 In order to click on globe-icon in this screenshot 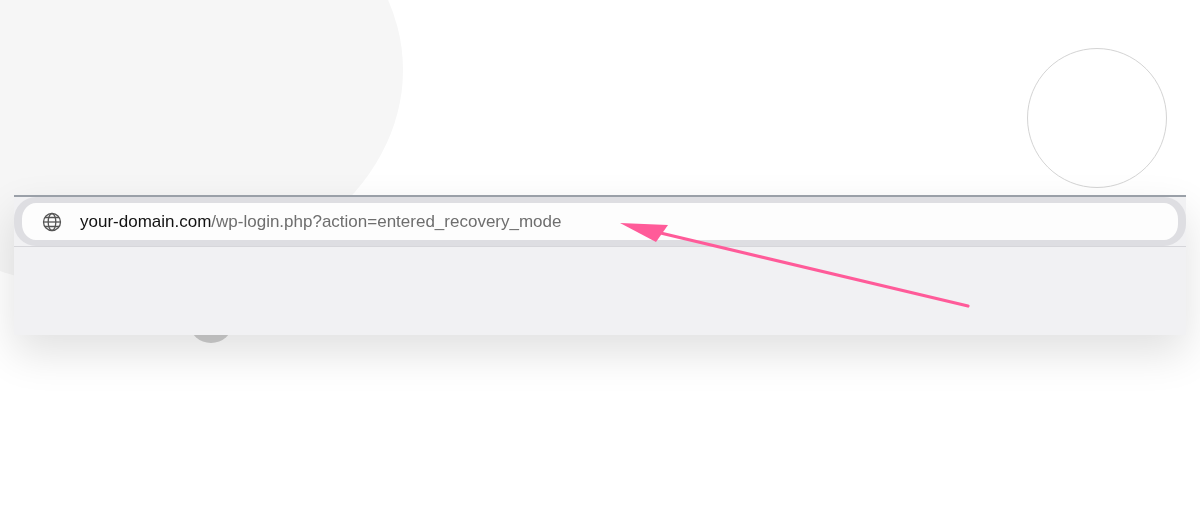, I will do `click(52, 221)`.